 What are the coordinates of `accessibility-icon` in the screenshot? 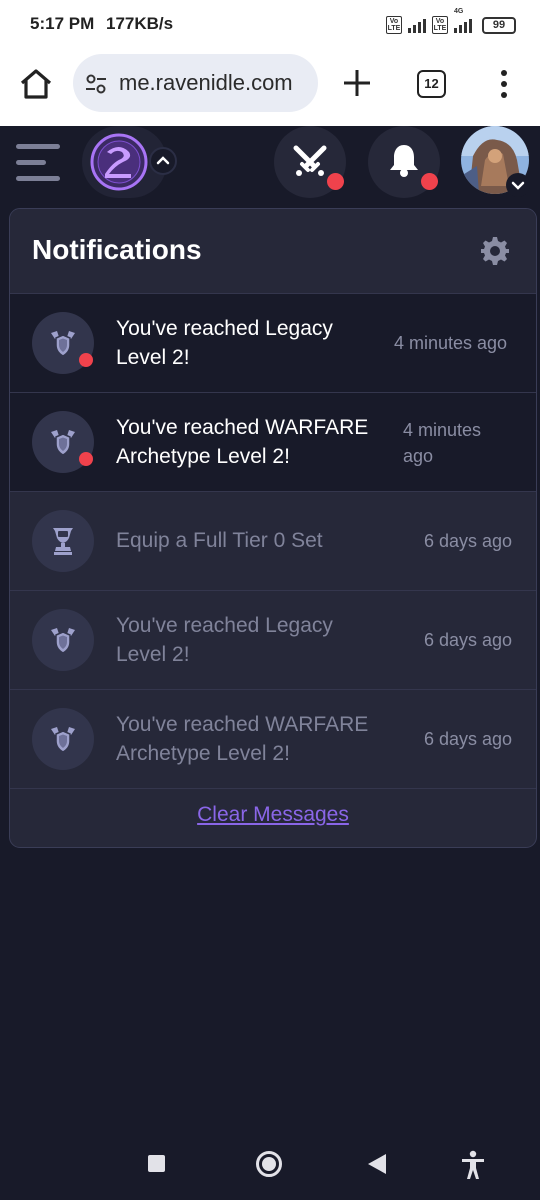 It's located at (473, 1165).